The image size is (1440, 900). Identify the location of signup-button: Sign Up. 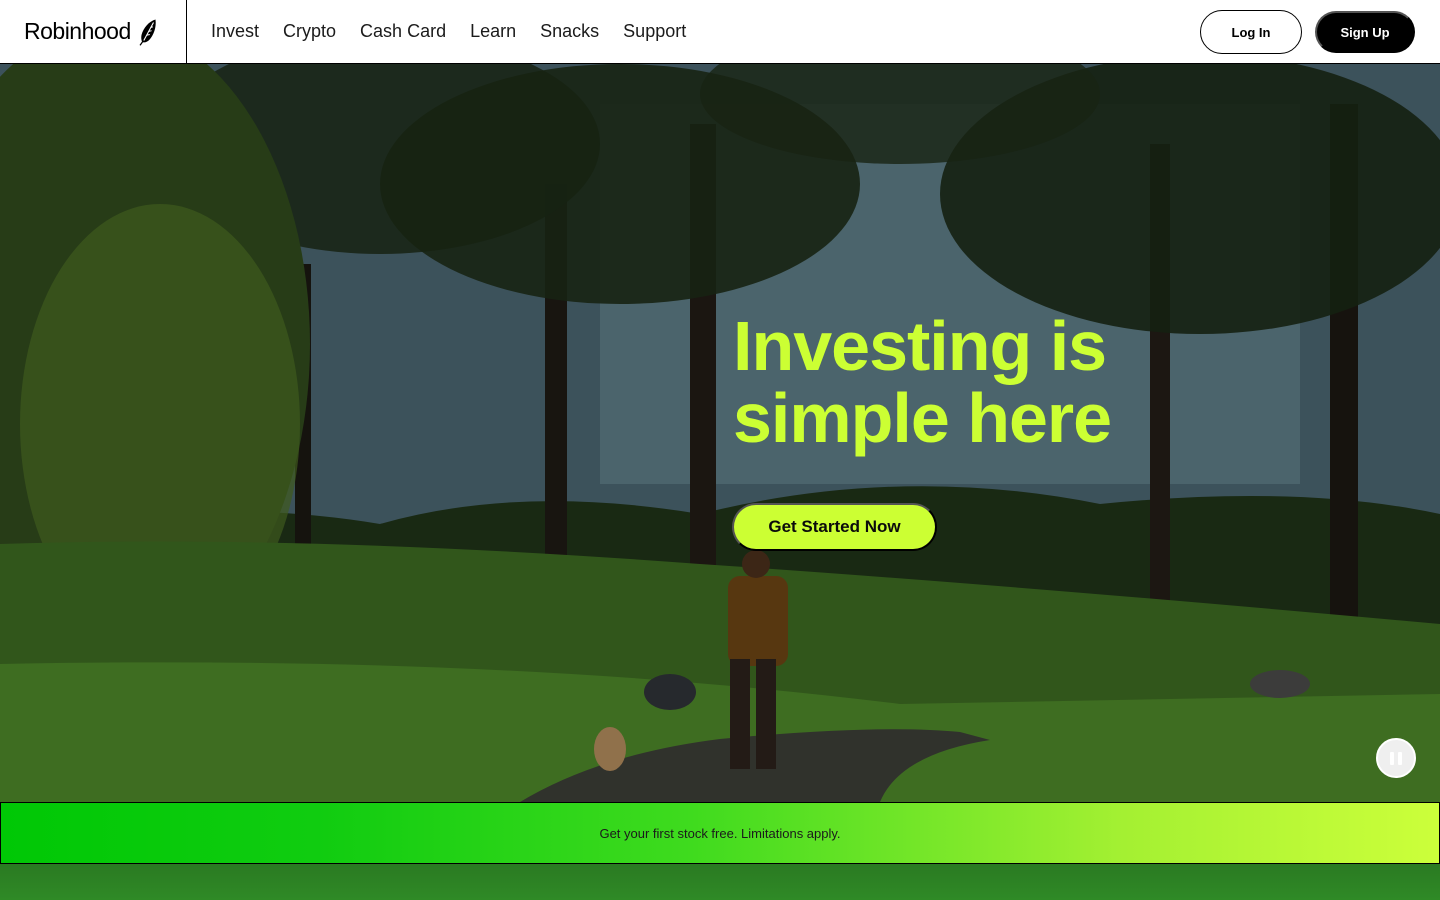
(1365, 32).